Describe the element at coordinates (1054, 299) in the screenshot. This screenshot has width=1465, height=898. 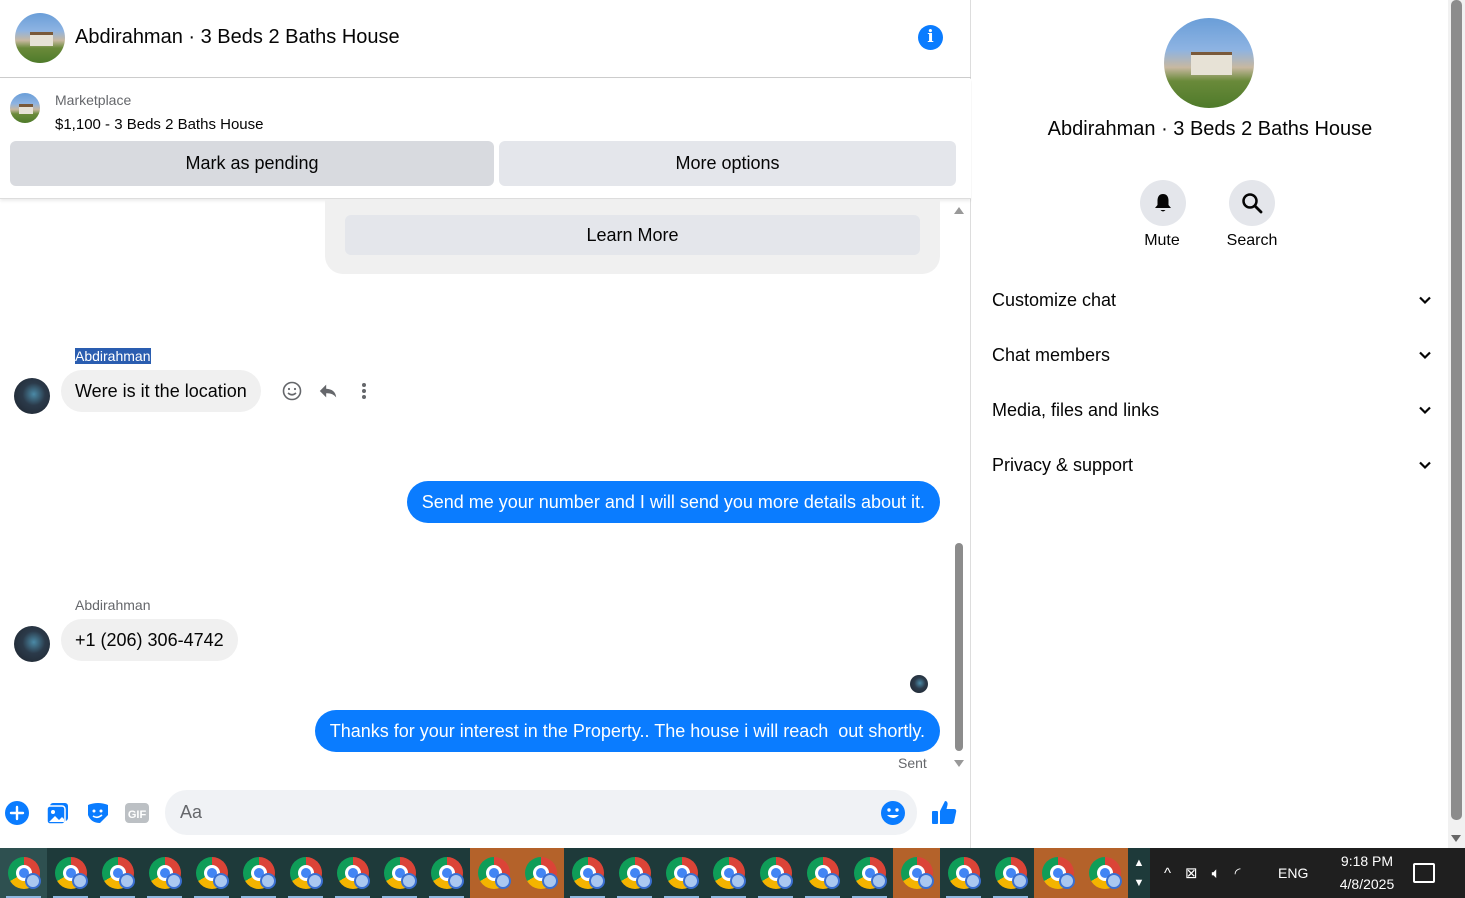
I see `section-label: Customize chat` at that location.